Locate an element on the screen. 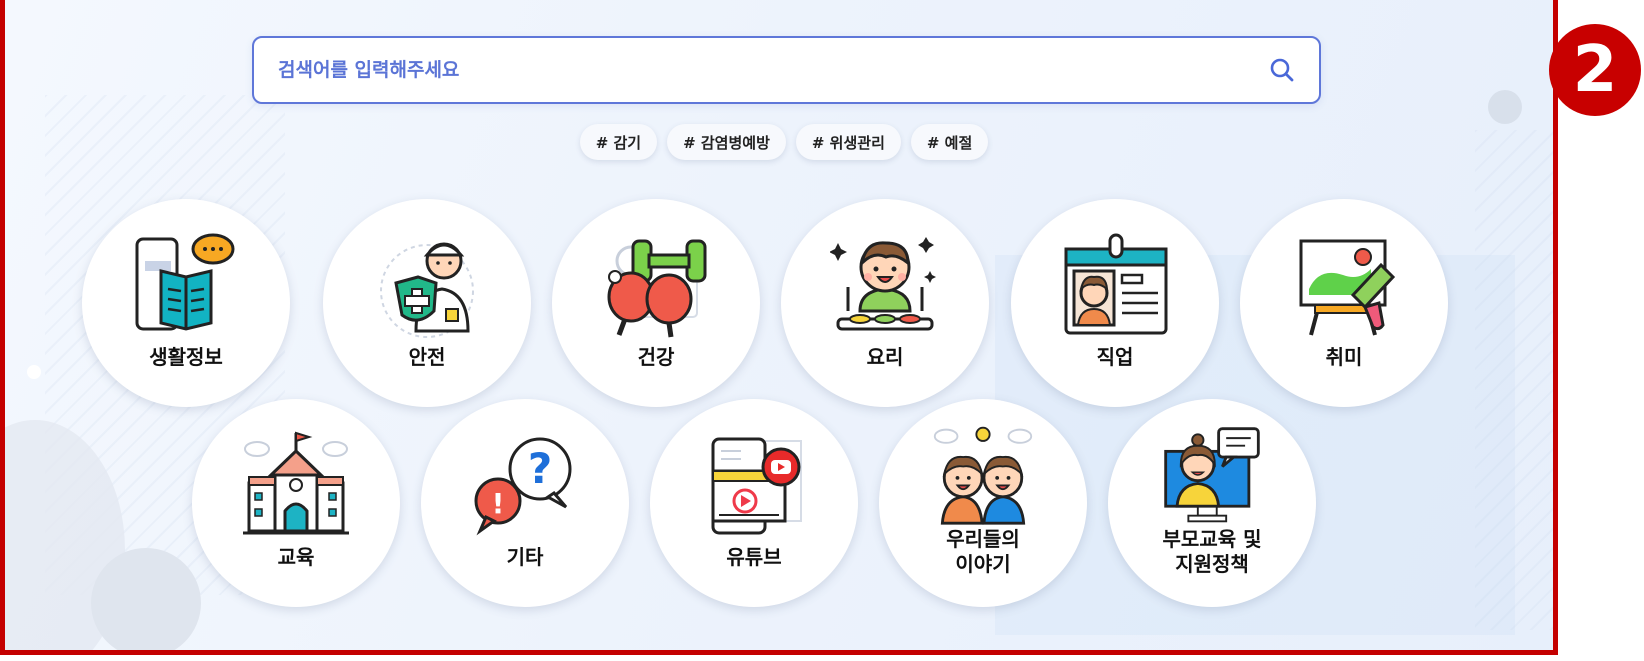  category-job: 직업 is located at coordinates (1115, 303).